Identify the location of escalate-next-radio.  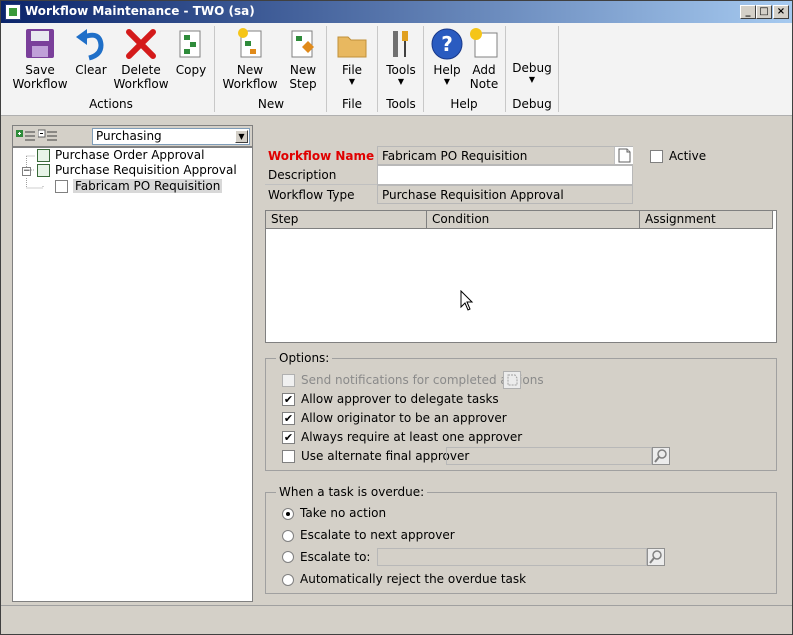
(288, 536).